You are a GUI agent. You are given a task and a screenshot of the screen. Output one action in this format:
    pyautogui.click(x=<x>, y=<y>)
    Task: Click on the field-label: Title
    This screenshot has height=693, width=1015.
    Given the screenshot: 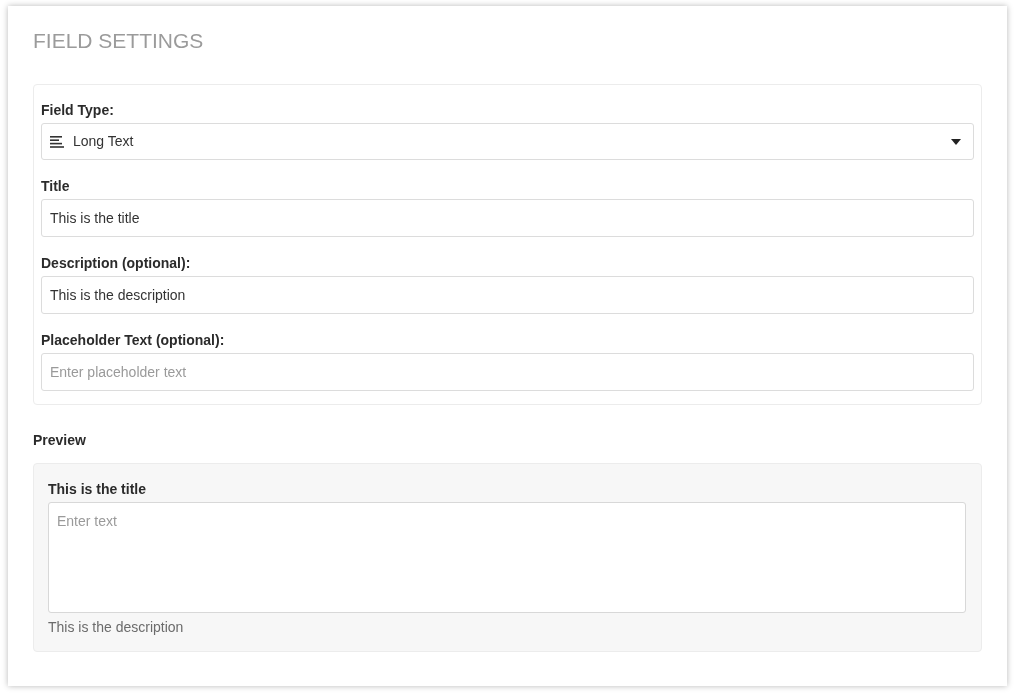 What is the action you would take?
    pyautogui.click(x=55, y=186)
    